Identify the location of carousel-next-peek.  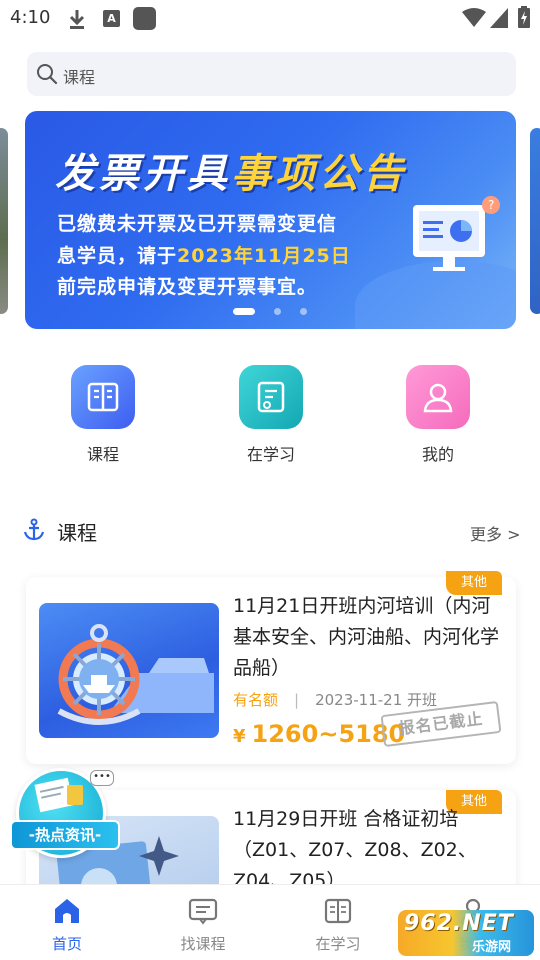
(535, 221).